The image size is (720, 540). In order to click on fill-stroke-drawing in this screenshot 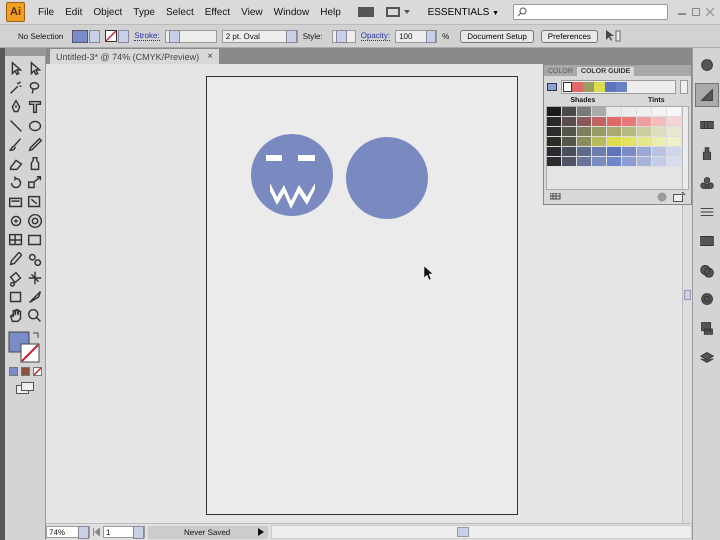, I will do `click(25, 347)`.